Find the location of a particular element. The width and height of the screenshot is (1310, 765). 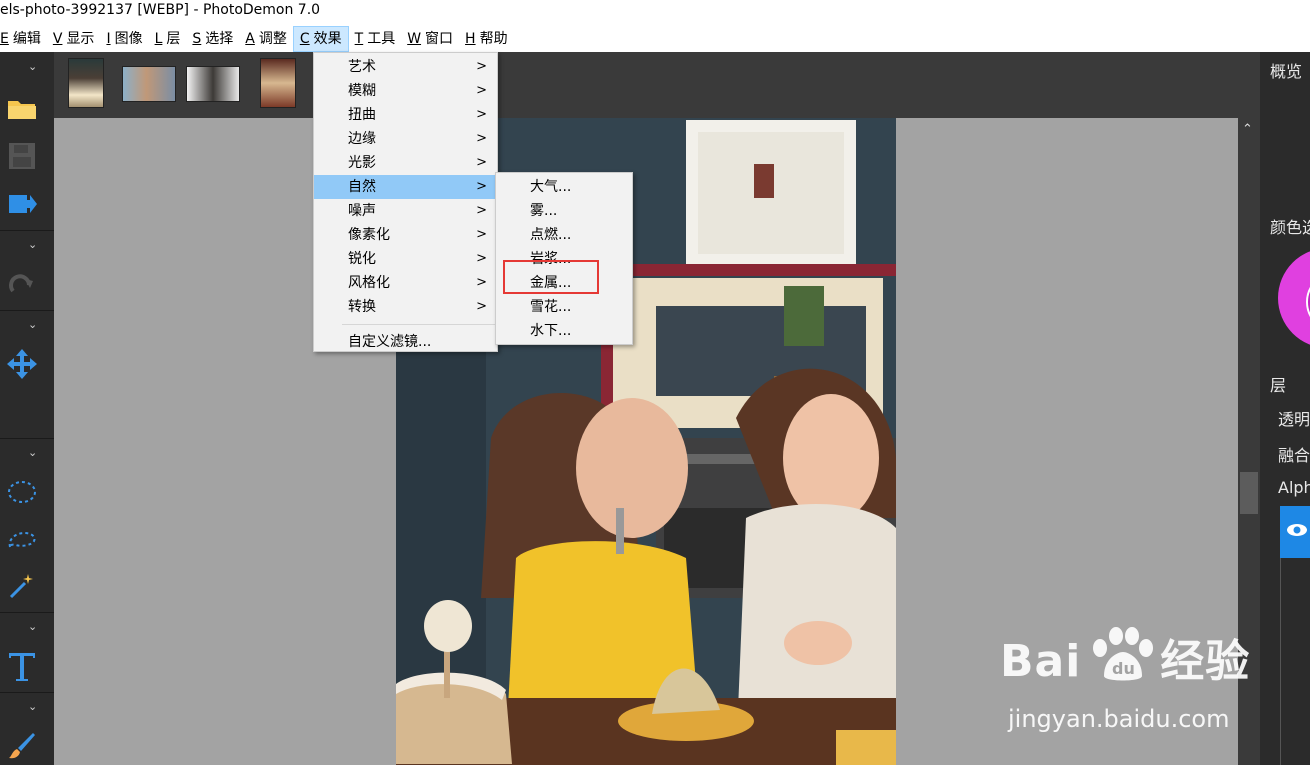

menu-view: V 显示 is located at coordinates (74, 39).